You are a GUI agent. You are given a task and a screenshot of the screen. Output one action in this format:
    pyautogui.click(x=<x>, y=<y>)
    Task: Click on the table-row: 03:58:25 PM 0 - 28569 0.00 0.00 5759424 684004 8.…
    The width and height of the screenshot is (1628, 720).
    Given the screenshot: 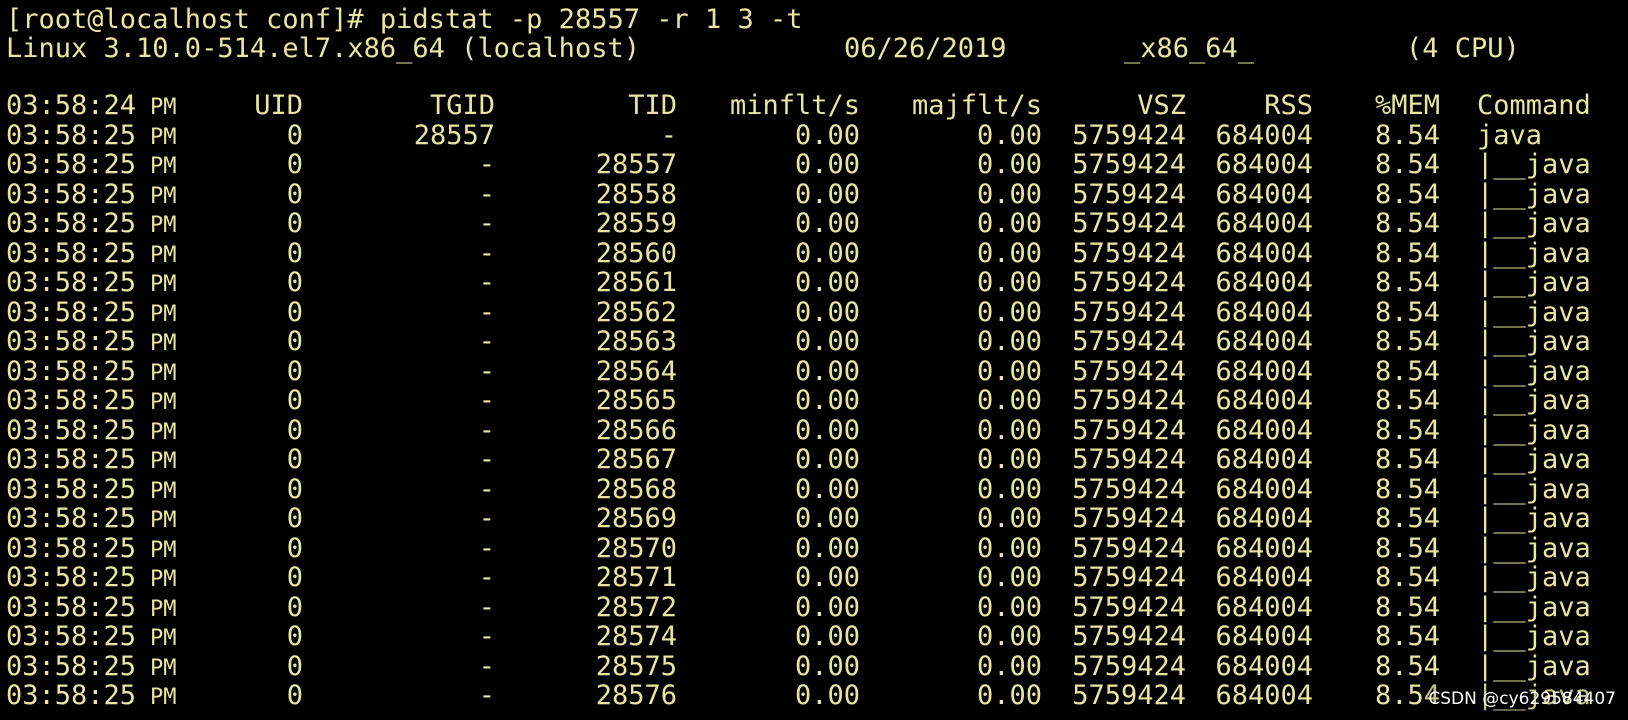 What is the action you would take?
    pyautogui.click(x=814, y=519)
    